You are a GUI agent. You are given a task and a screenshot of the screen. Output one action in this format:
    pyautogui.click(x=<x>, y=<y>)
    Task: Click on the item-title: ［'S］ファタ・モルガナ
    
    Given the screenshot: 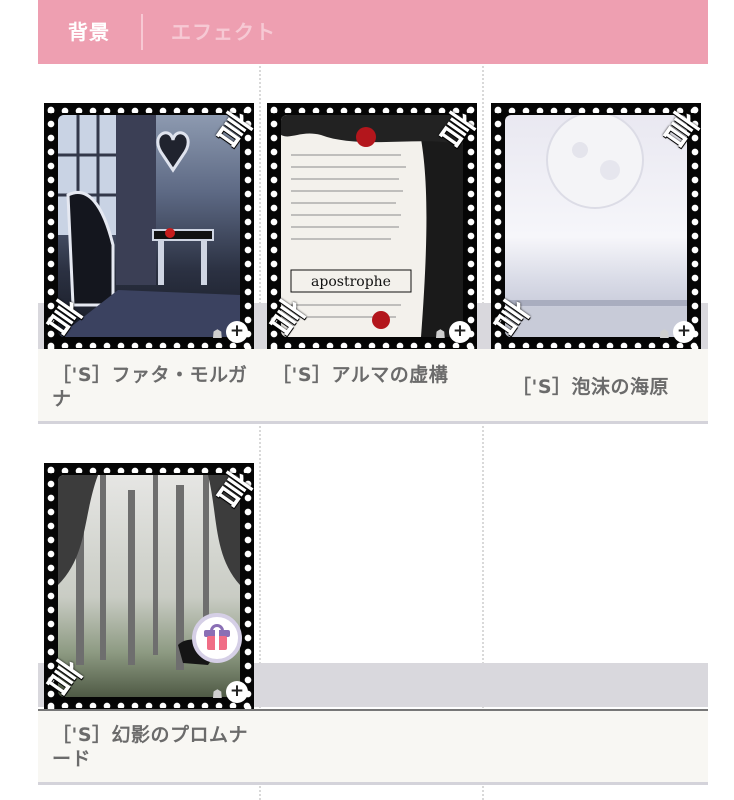 What is the action you would take?
    pyautogui.click(x=150, y=387)
    